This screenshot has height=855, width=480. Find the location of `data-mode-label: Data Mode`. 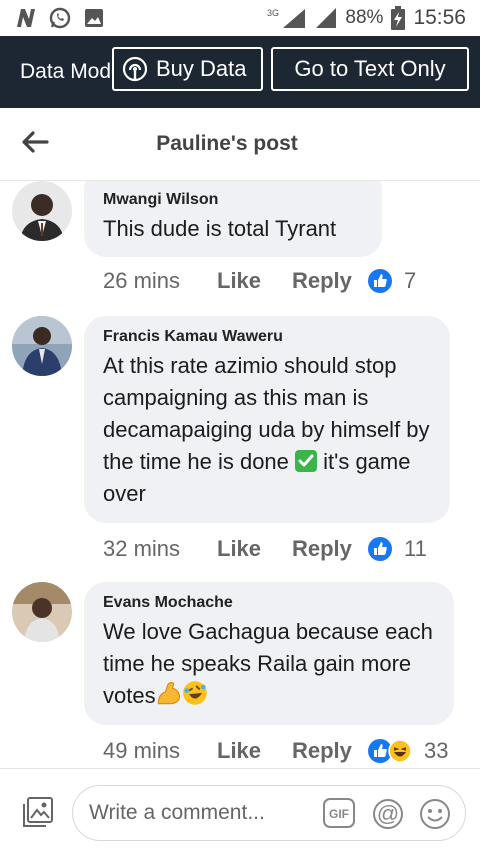

data-mode-label: Data Mode is located at coordinates (71, 71).